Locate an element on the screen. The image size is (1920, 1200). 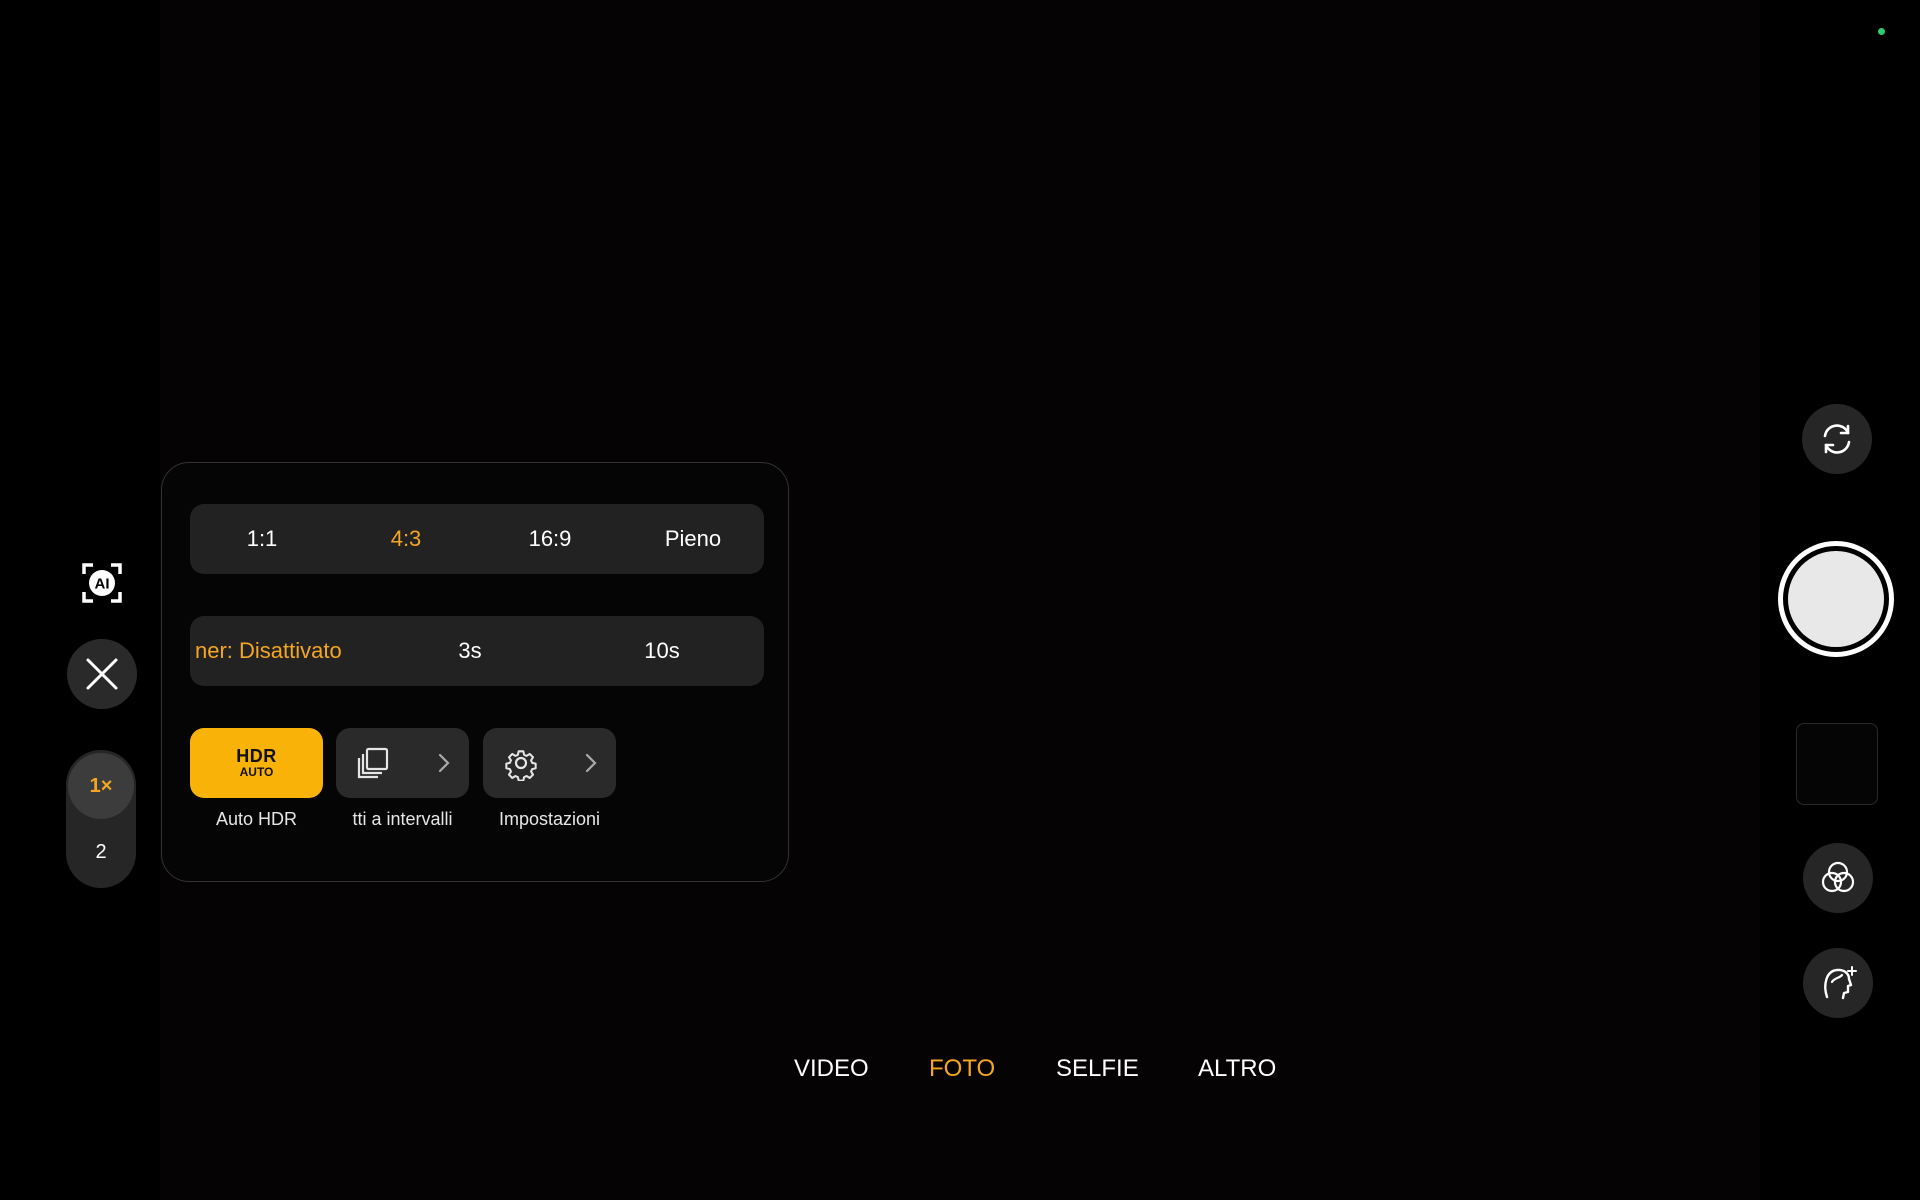
switch-camera-button is located at coordinates (1837, 439).